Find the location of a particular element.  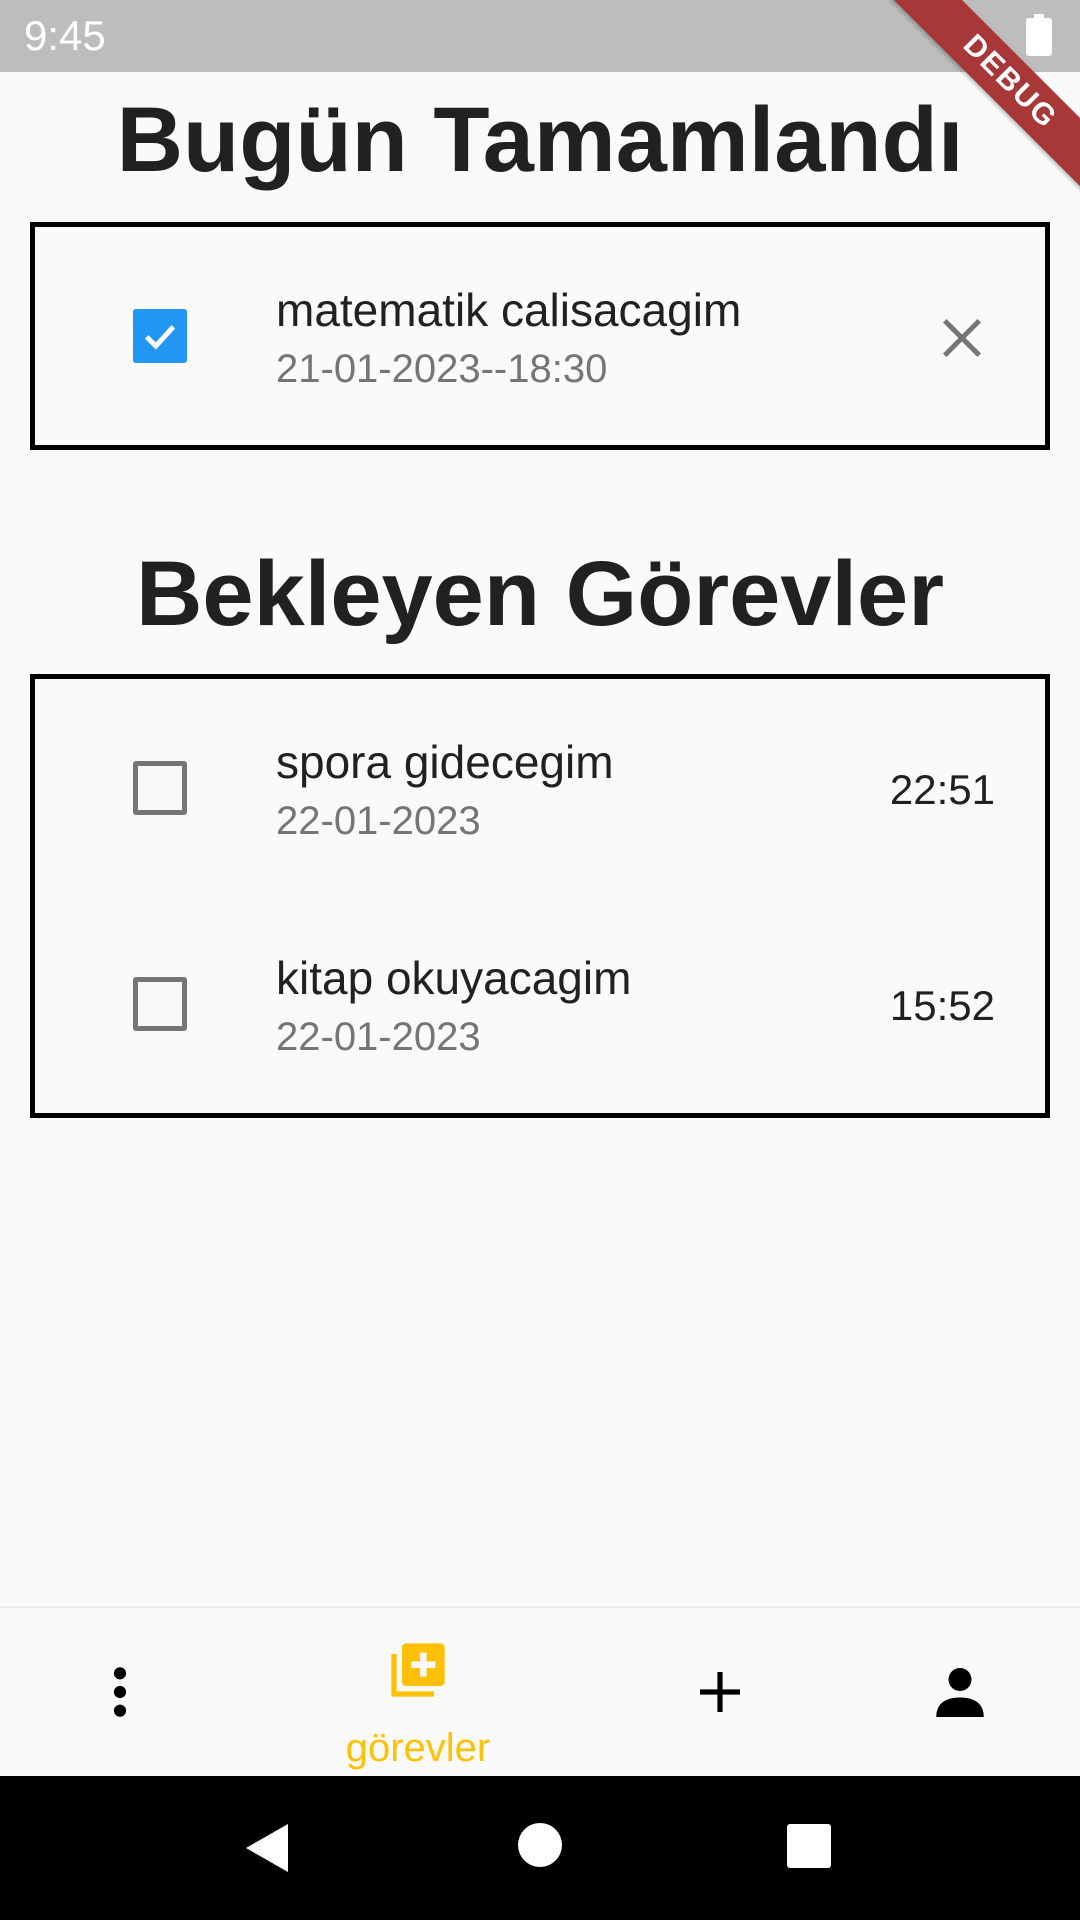

nav-add-button is located at coordinates (720, 1693).